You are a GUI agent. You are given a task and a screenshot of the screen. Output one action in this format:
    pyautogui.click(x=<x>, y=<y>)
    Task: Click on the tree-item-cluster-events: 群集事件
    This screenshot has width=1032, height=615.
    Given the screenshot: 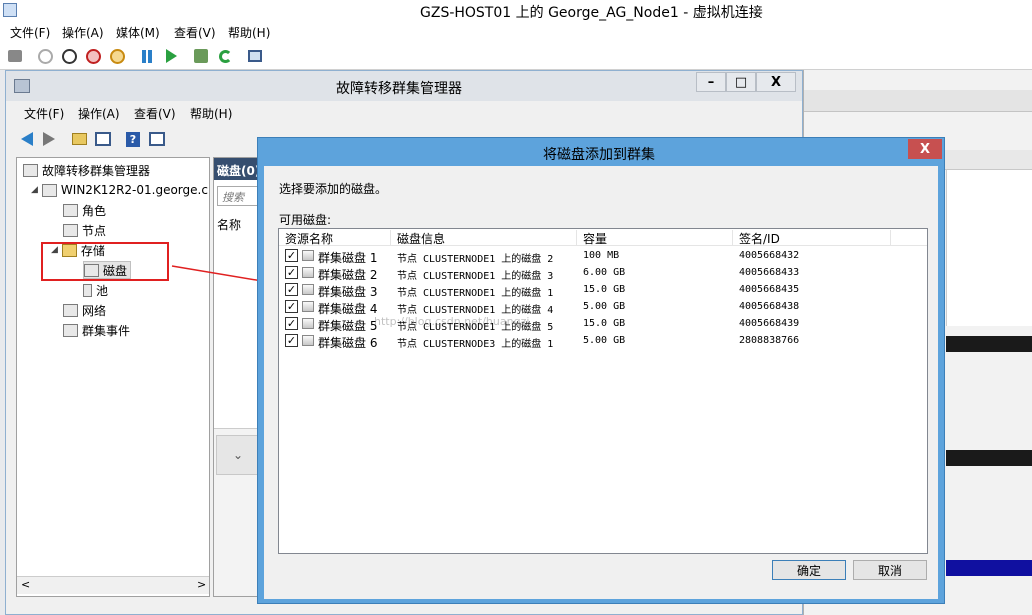 What is the action you would take?
    pyautogui.click(x=96, y=330)
    